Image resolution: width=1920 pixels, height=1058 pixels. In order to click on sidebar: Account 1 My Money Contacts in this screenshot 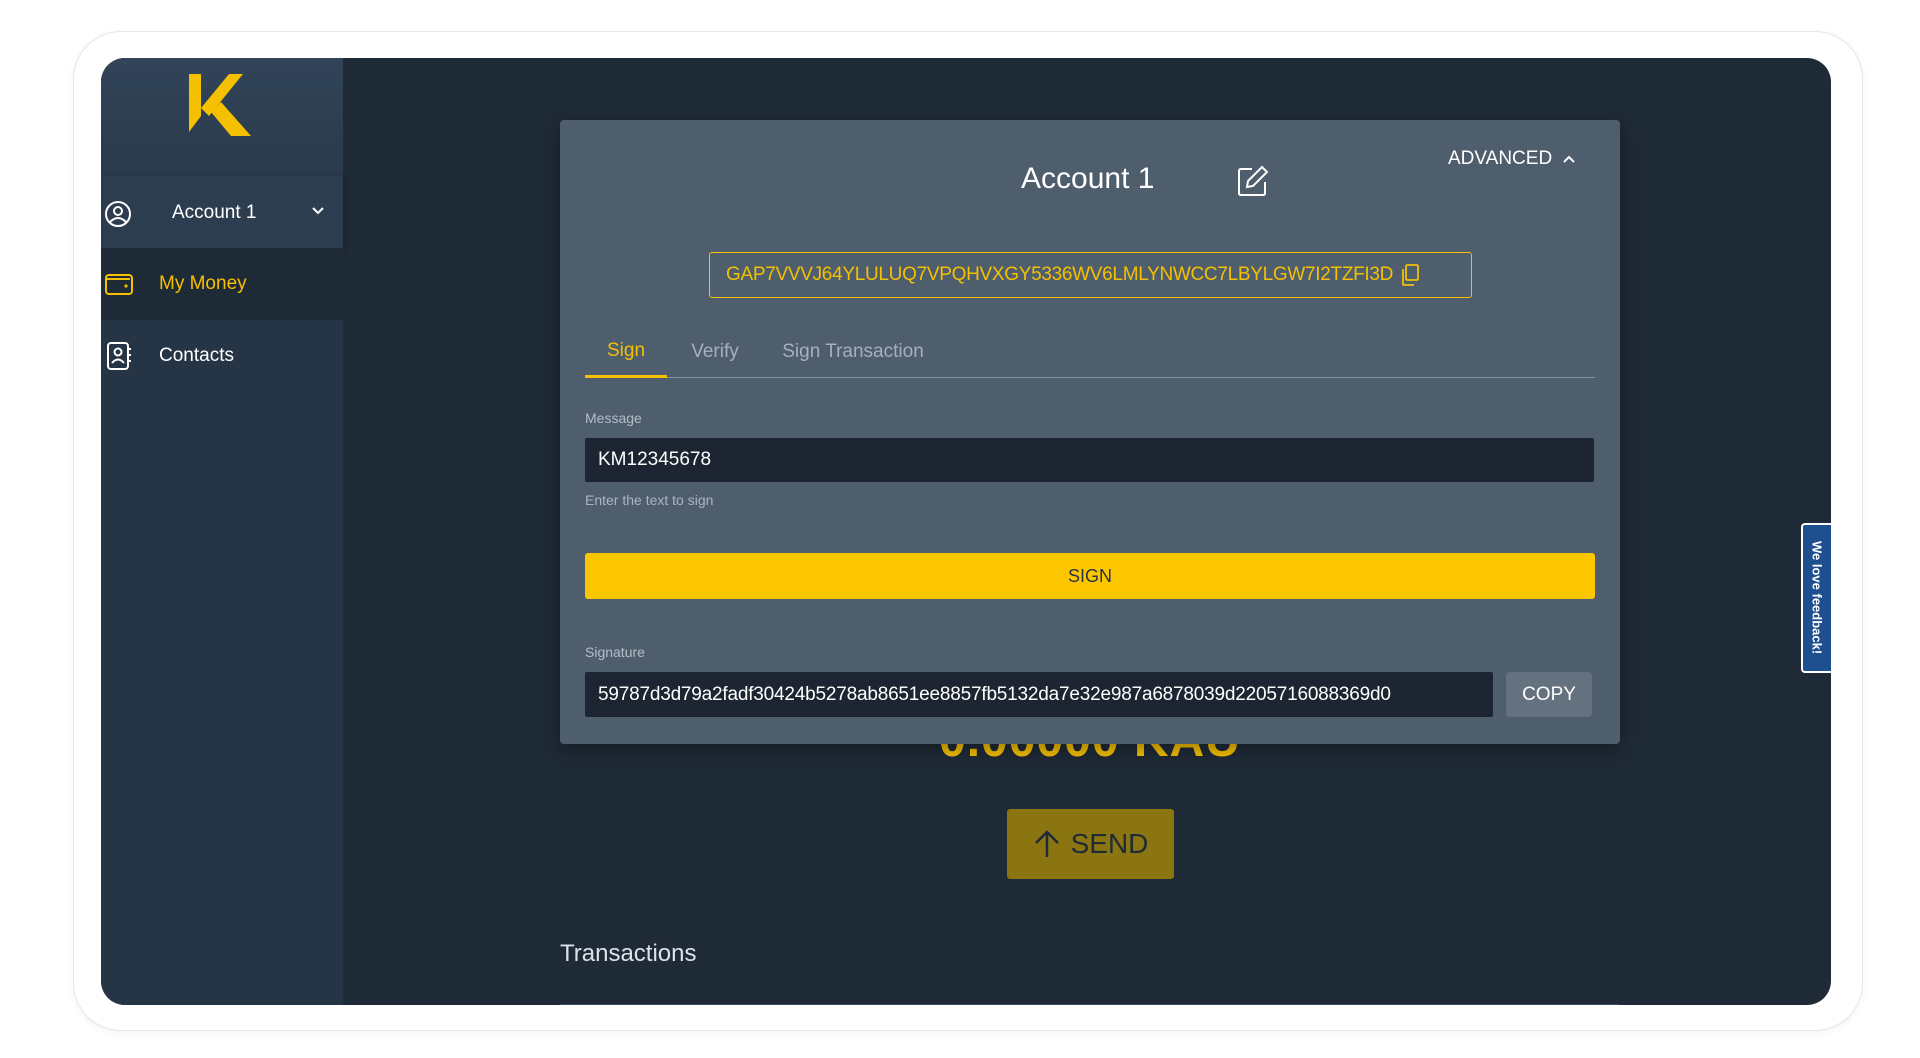, I will do `click(222, 531)`.